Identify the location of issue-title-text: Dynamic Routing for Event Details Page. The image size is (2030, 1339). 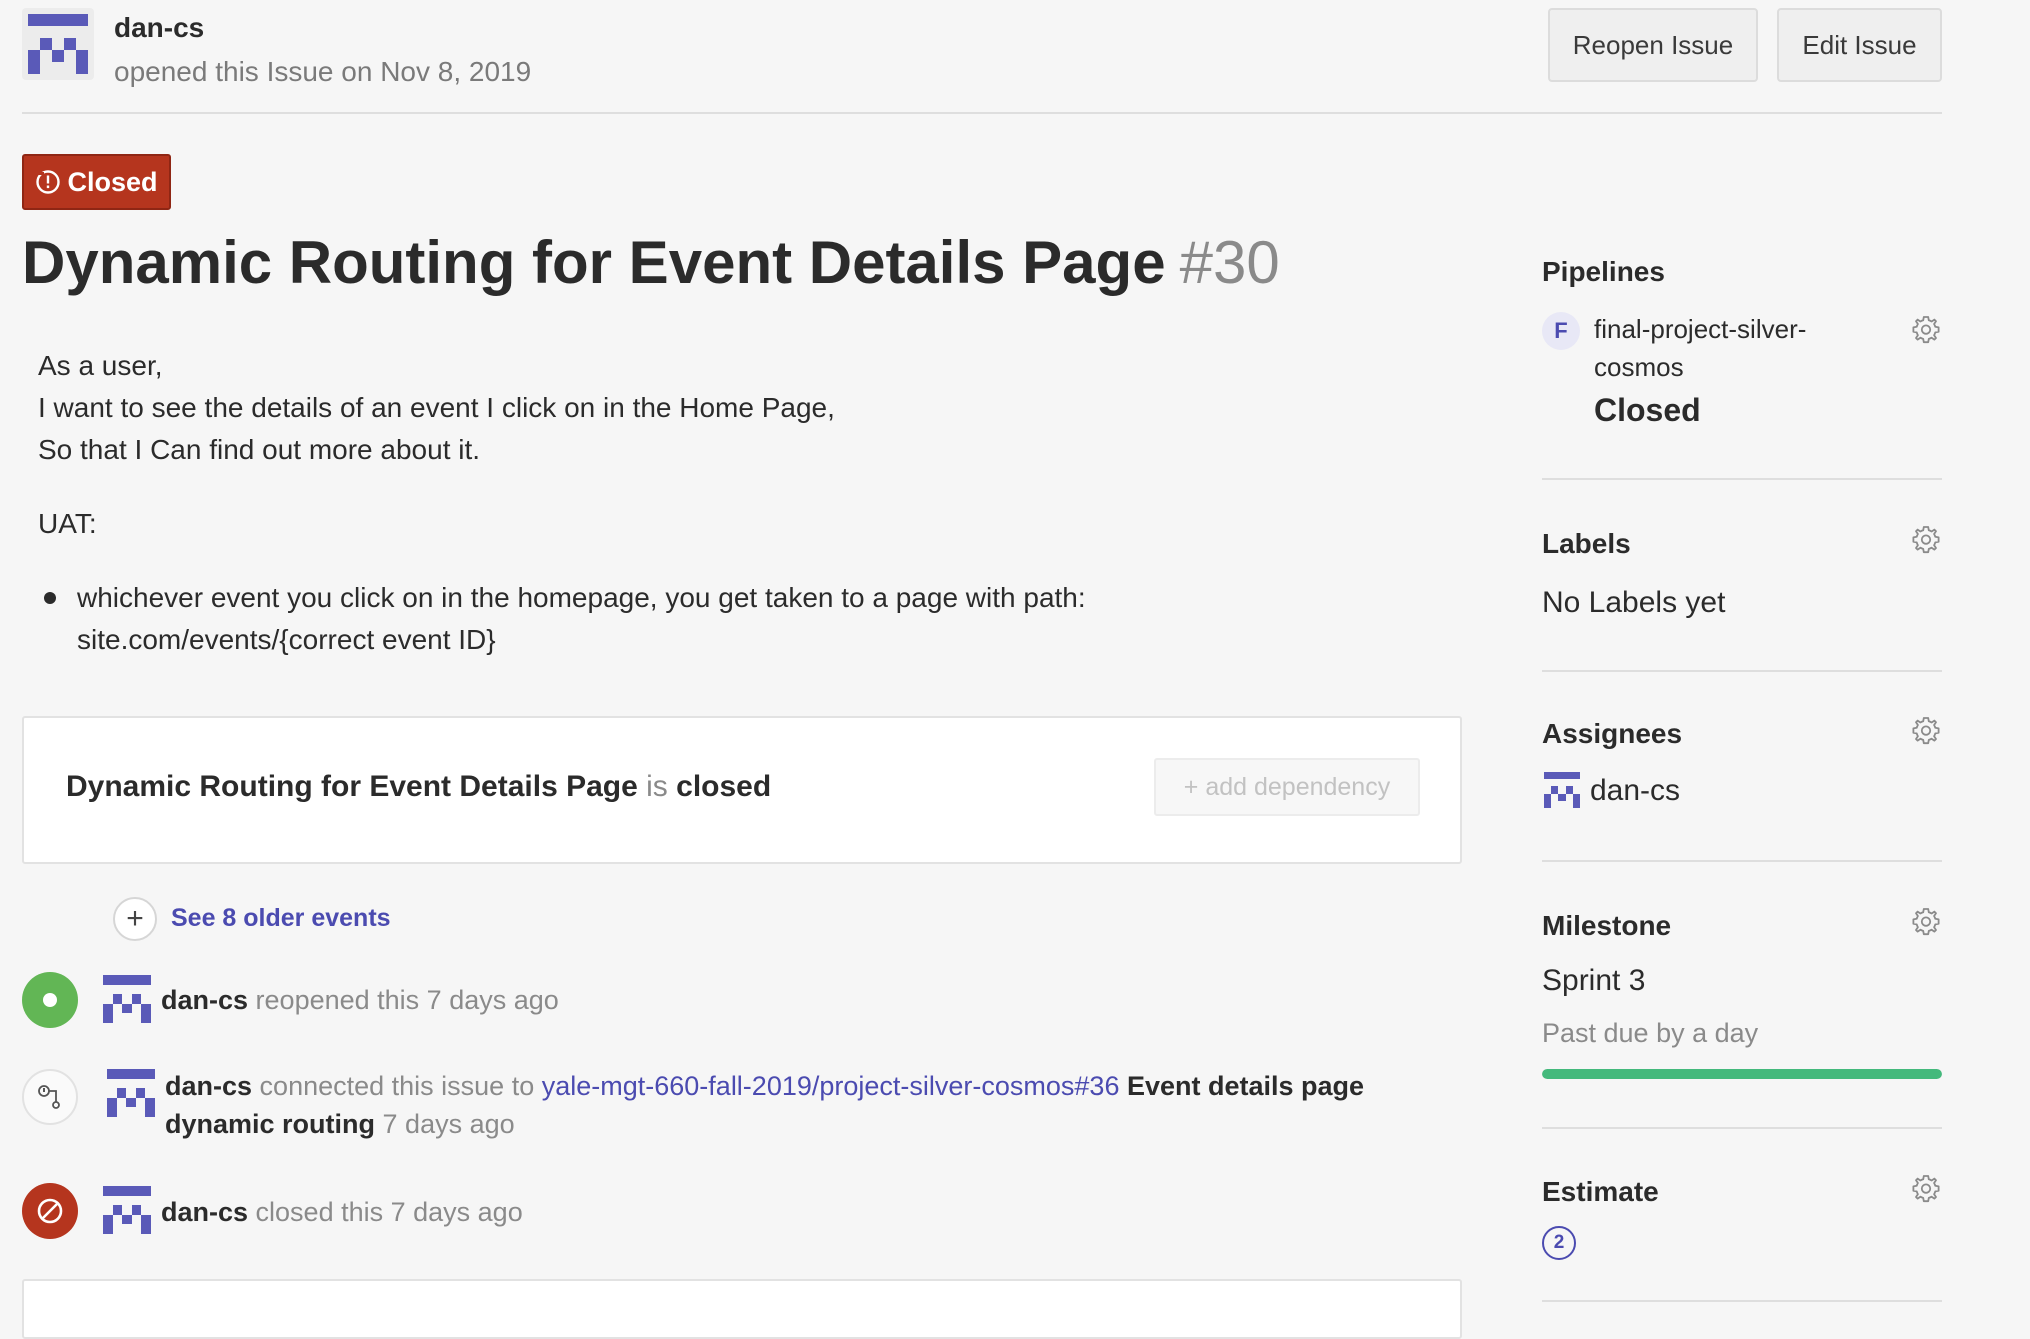
(594, 262).